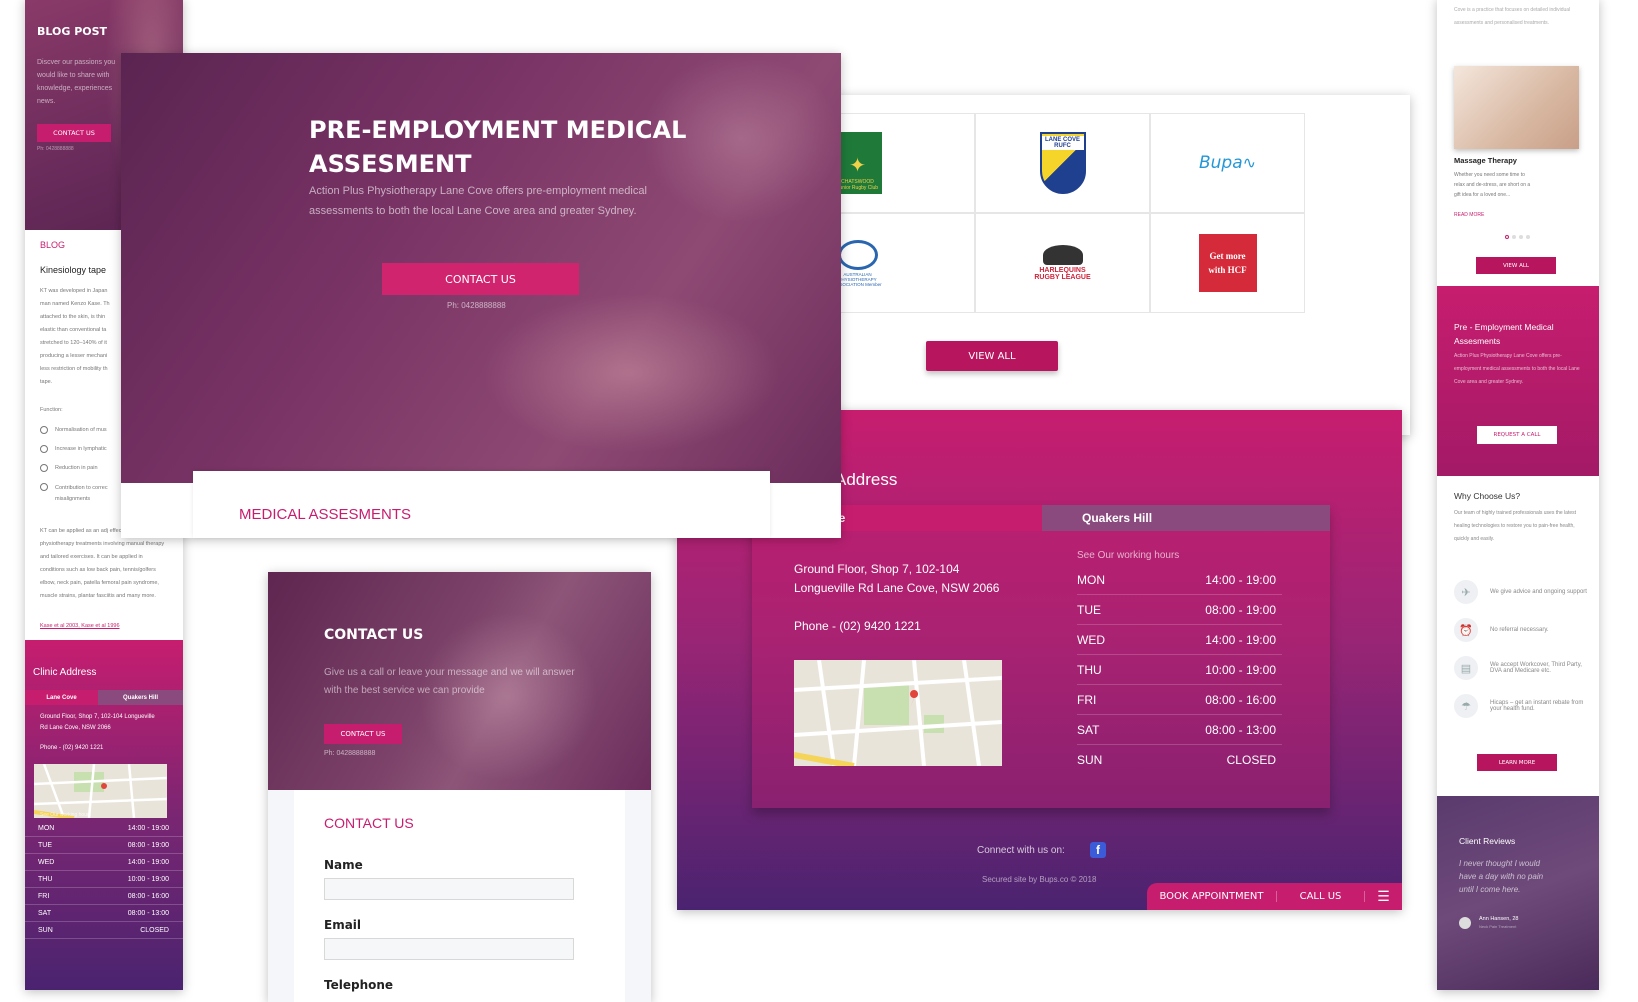 Image resolution: width=1638 pixels, height=1002 pixels. What do you see at coordinates (1466, 630) in the screenshot?
I see `clock-icon: ⏰` at bounding box center [1466, 630].